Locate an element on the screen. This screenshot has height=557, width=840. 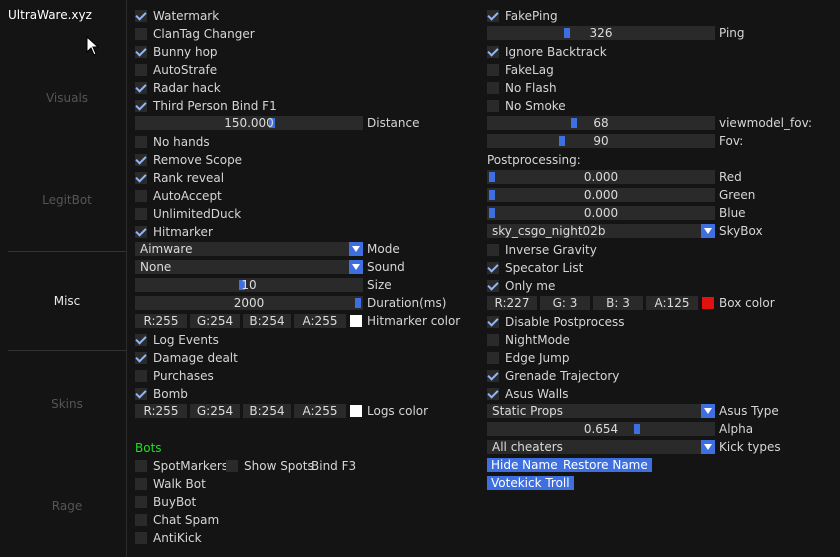
hitmarker-color-g: G:254 is located at coordinates (215, 321).